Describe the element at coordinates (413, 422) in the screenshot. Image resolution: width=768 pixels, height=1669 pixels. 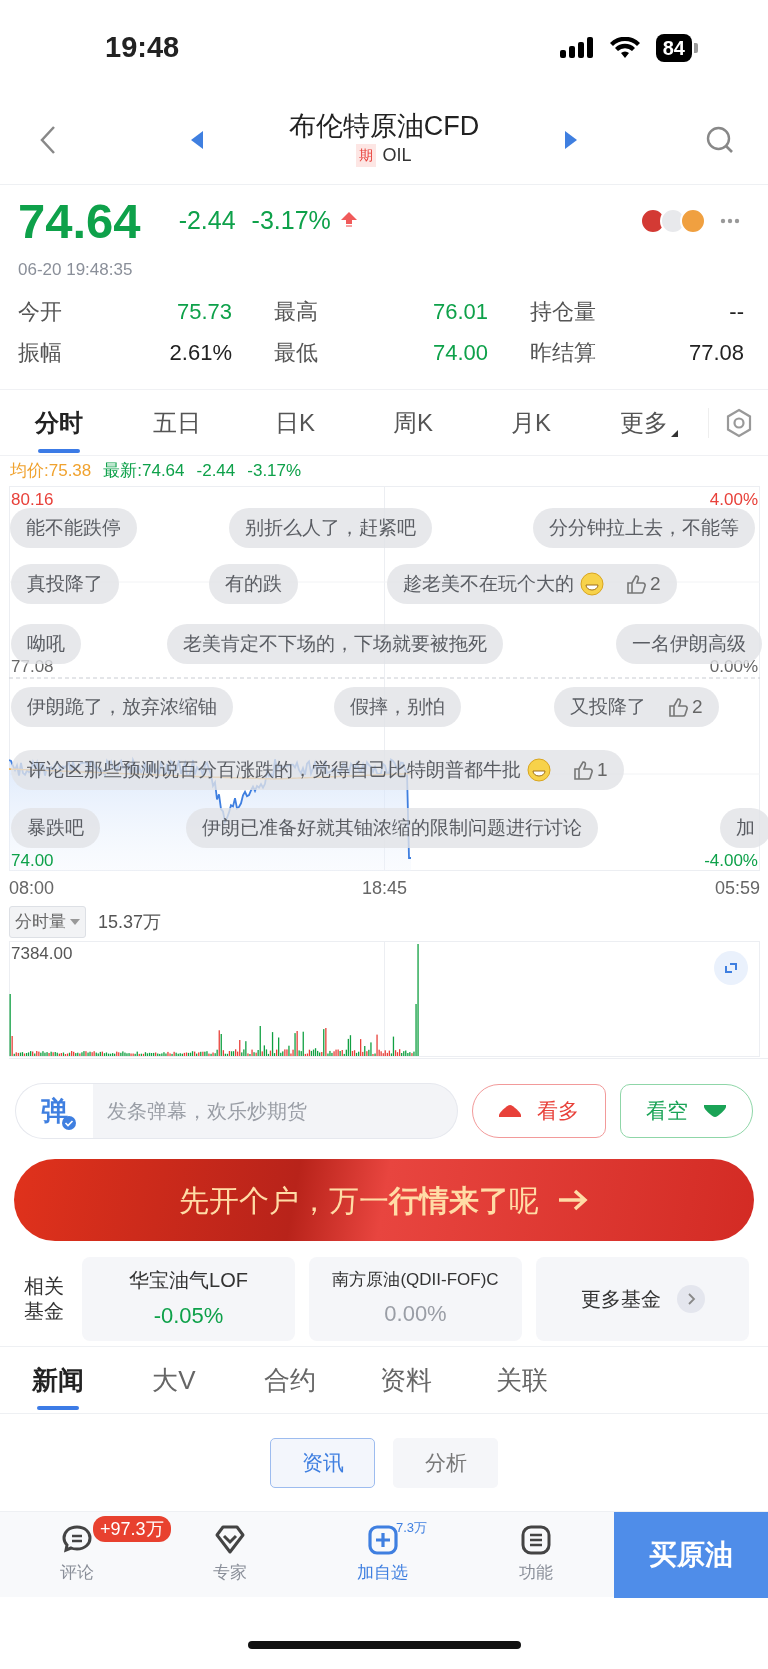
I see `period-tab: 周K` at that location.